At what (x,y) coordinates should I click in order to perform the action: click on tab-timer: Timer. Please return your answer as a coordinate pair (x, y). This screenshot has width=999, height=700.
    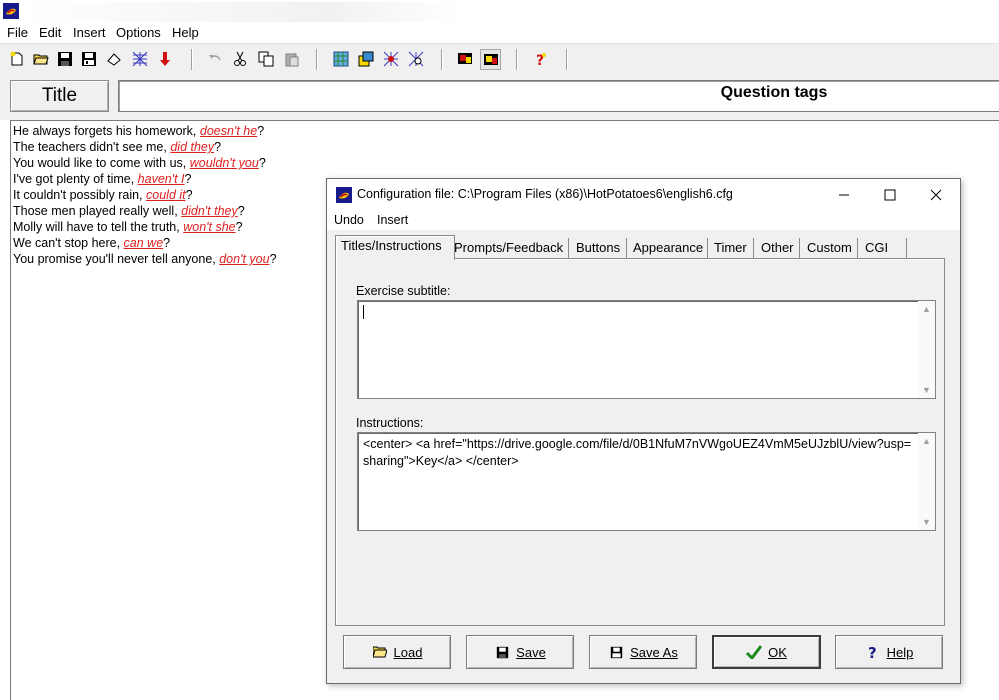
    Looking at the image, I should click on (731, 248).